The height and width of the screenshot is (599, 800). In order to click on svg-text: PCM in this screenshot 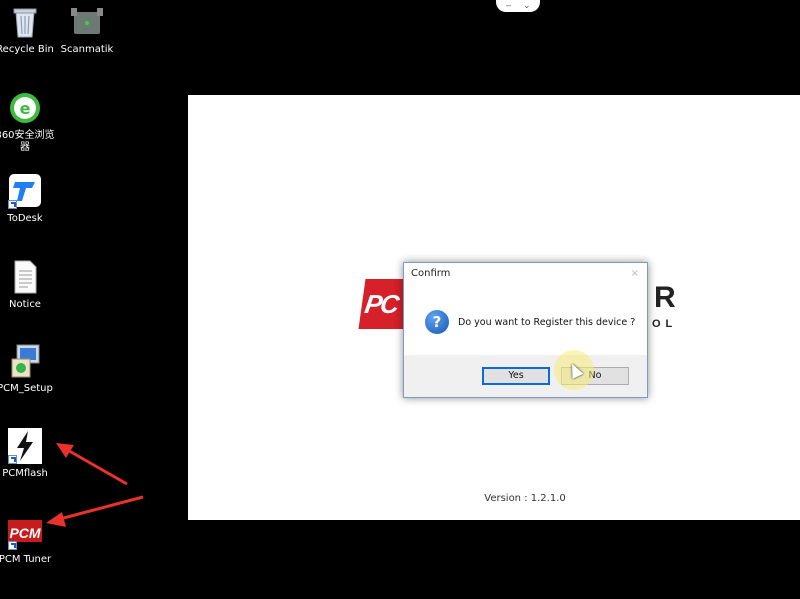, I will do `click(24, 533)`.